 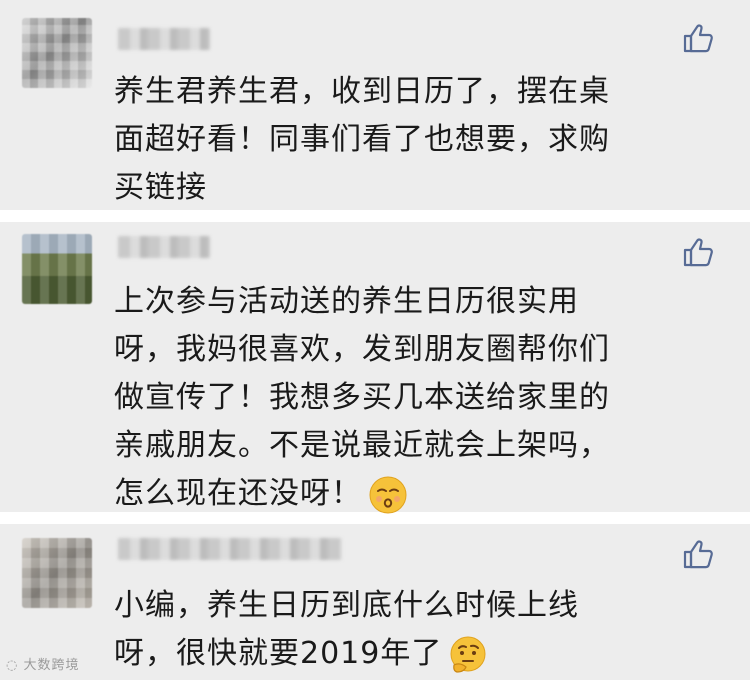 What do you see at coordinates (388, 494) in the screenshot?
I see `kissing-face-emoji` at bounding box center [388, 494].